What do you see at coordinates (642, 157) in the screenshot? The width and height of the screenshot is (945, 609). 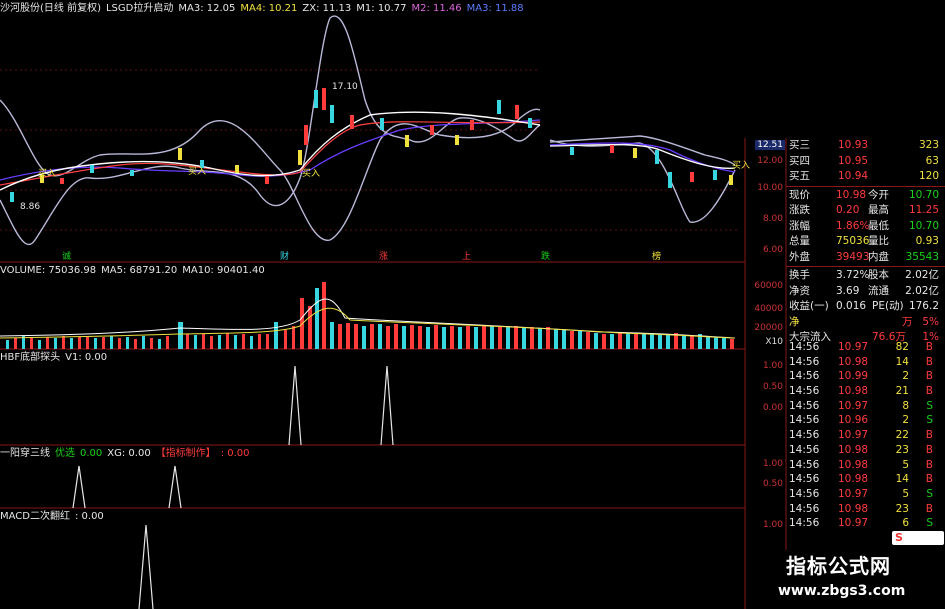 I see `ma-blue-line-right` at bounding box center [642, 157].